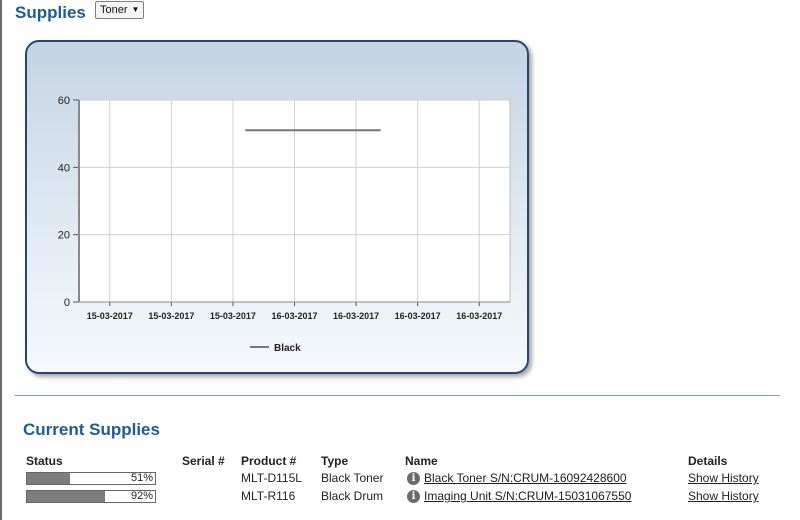 The height and width of the screenshot is (520, 800). What do you see at coordinates (268, 496) in the screenshot?
I see `product-cell: MLT-R116` at bounding box center [268, 496].